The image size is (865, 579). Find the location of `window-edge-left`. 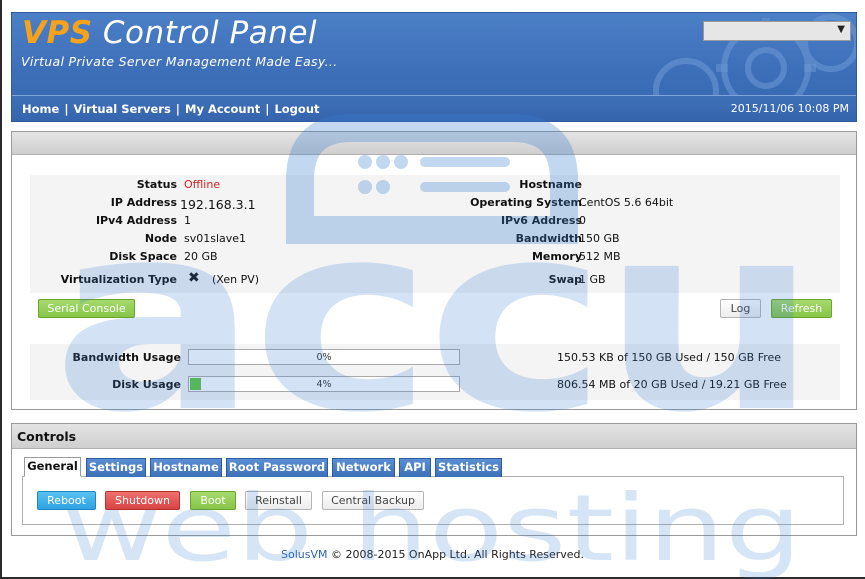

window-edge-left is located at coordinates (1, 289).